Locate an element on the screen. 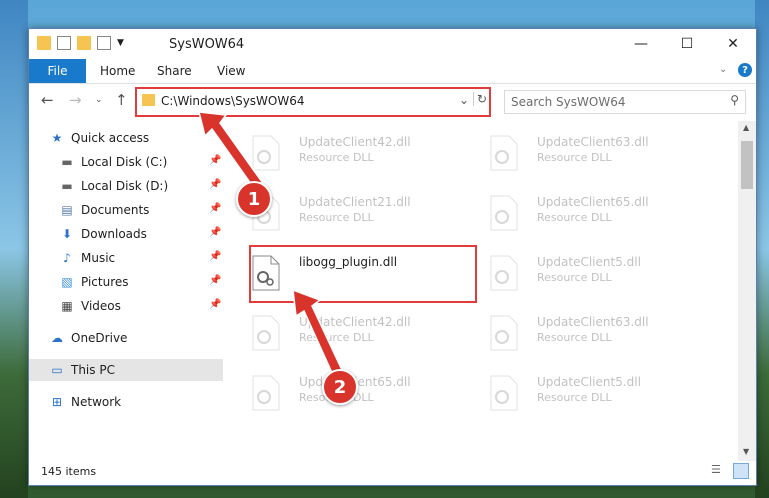  arrow-to-address-bar is located at coordinates (231, 150).